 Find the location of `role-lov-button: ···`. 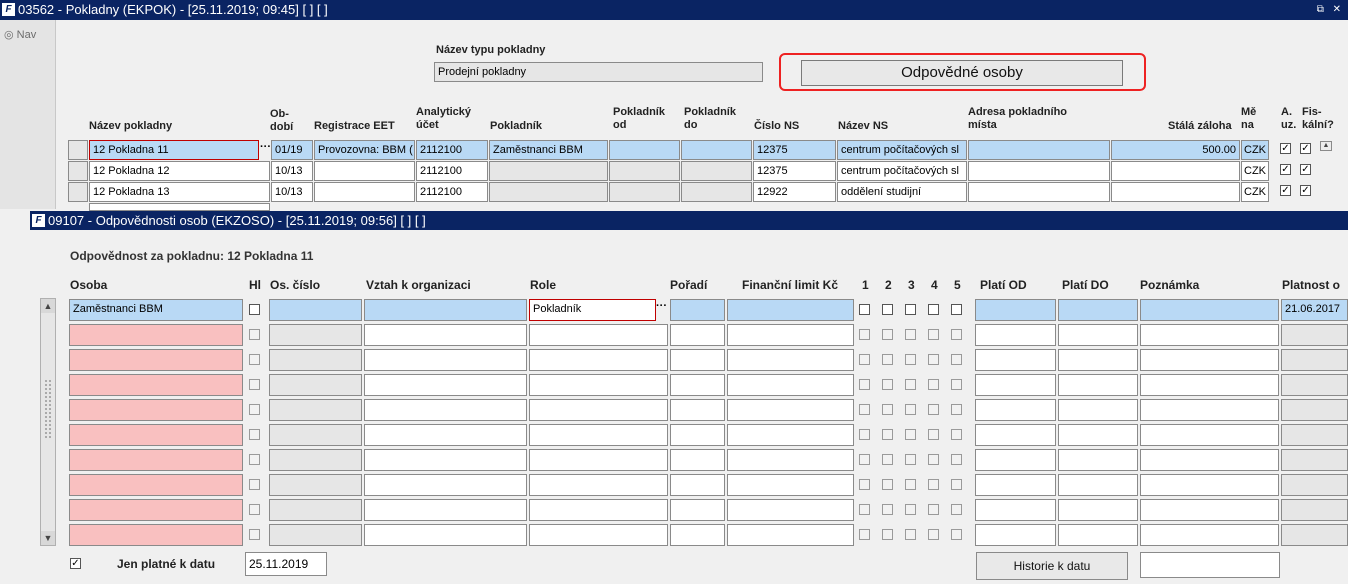

role-lov-button: ··· is located at coordinates (661, 309).